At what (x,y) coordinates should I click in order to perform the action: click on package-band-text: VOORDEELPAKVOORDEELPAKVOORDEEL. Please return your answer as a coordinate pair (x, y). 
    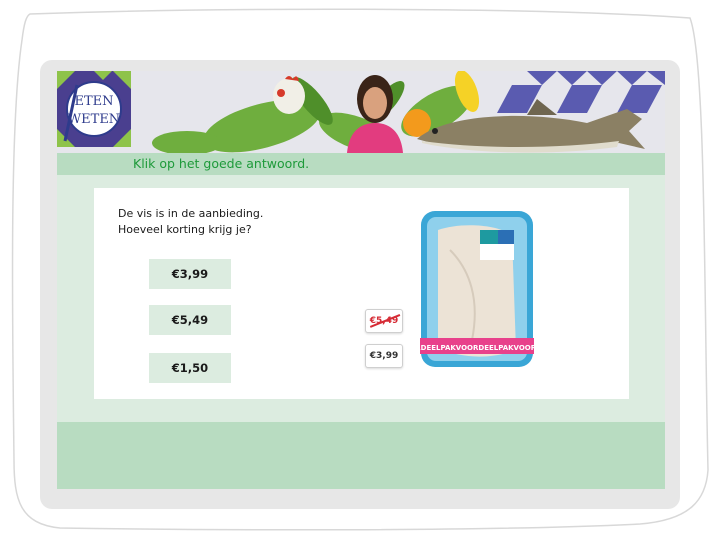
    Looking at the image, I should click on (477, 348).